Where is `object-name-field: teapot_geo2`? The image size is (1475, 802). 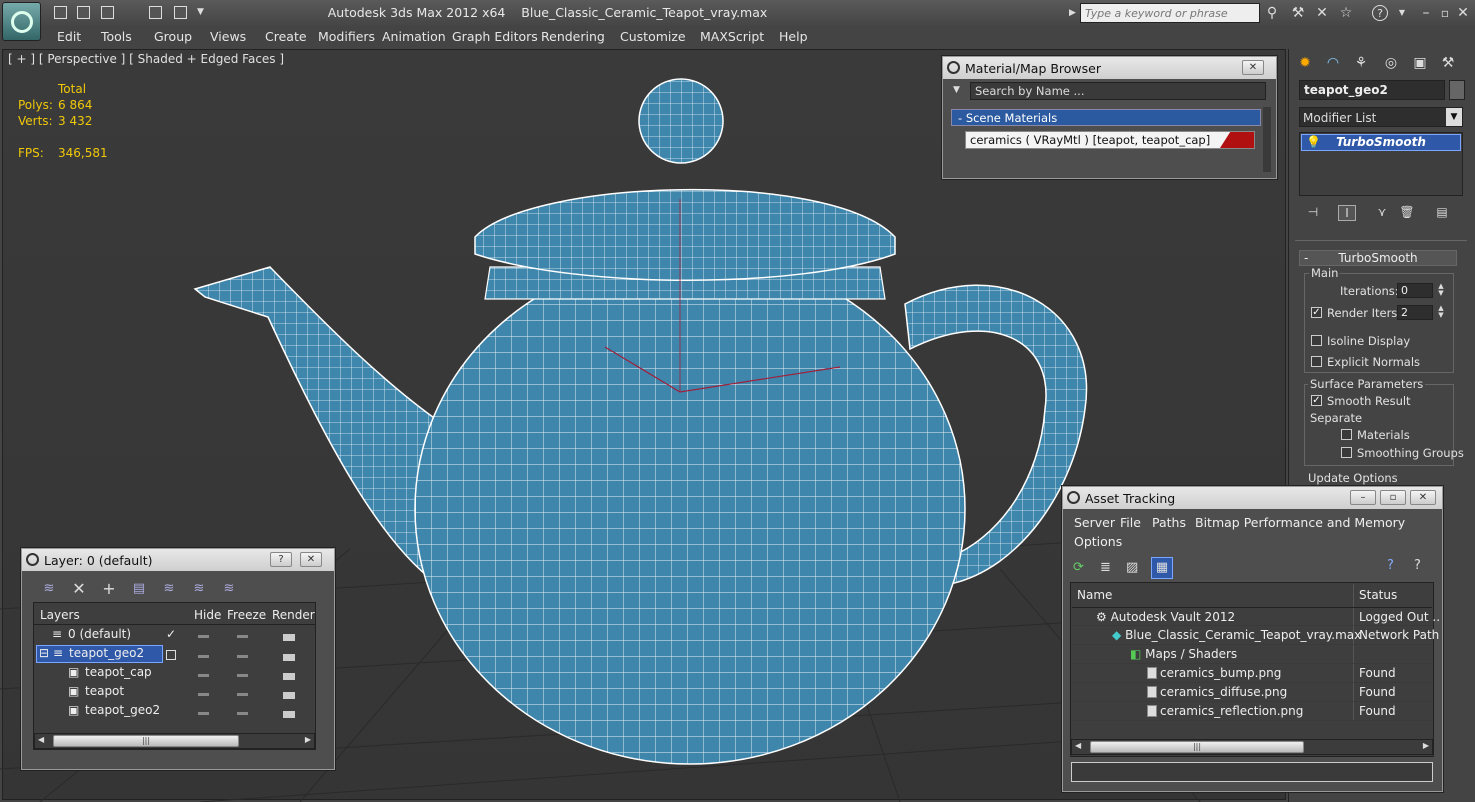
object-name-field: teapot_geo2 is located at coordinates (1372, 90).